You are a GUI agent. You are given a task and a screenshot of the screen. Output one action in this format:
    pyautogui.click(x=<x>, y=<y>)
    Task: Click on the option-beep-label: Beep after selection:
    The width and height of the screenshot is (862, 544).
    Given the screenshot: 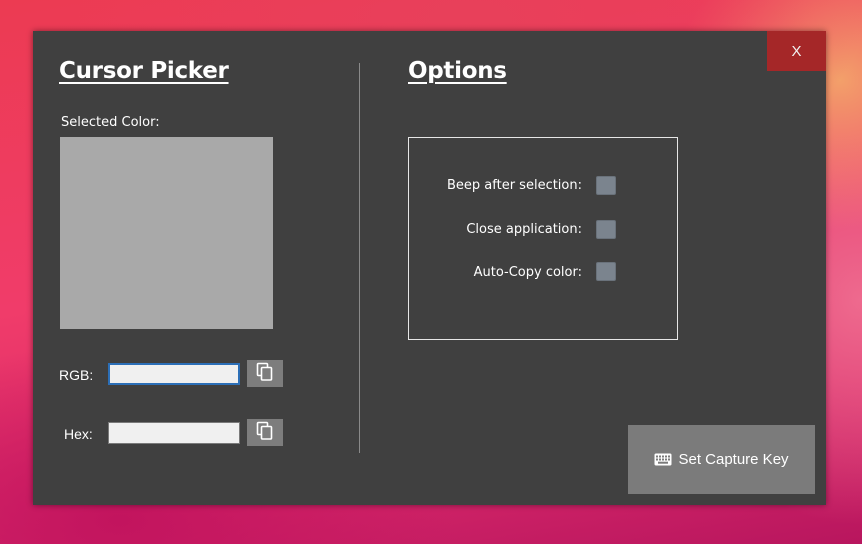 What is the action you would take?
    pyautogui.click(x=514, y=185)
    